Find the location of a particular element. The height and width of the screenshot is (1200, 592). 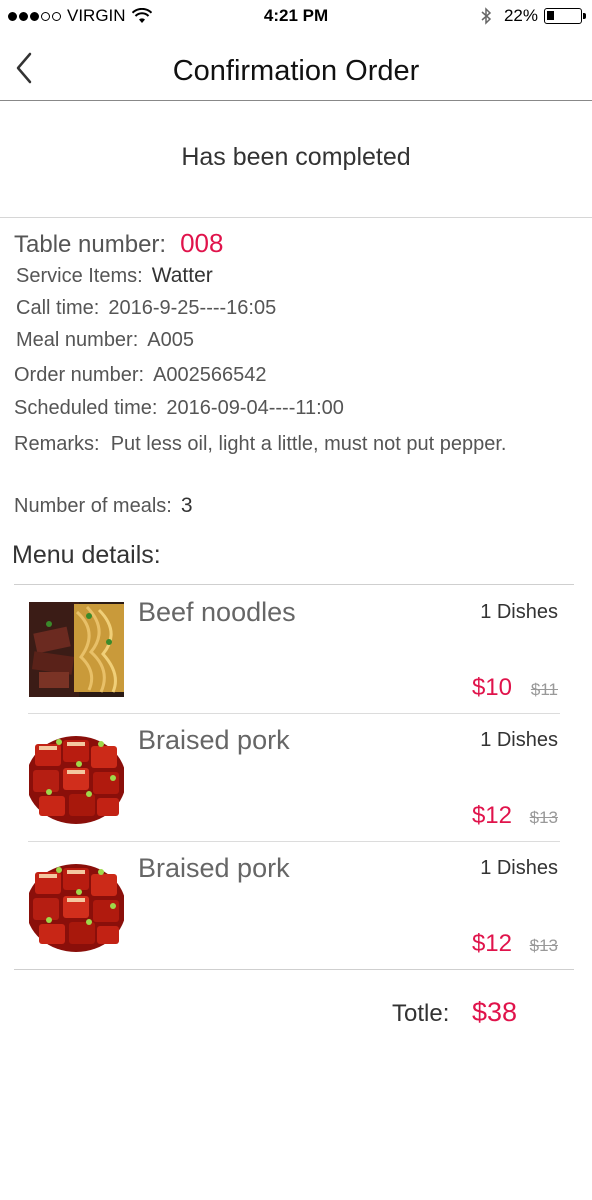

table-number-value: 008 is located at coordinates (202, 243).